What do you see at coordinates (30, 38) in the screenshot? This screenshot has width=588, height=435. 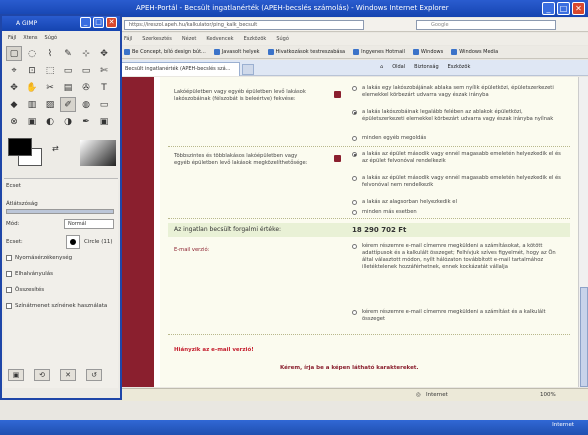 I see `menu-item-xtns: Xtens` at bounding box center [30, 38].